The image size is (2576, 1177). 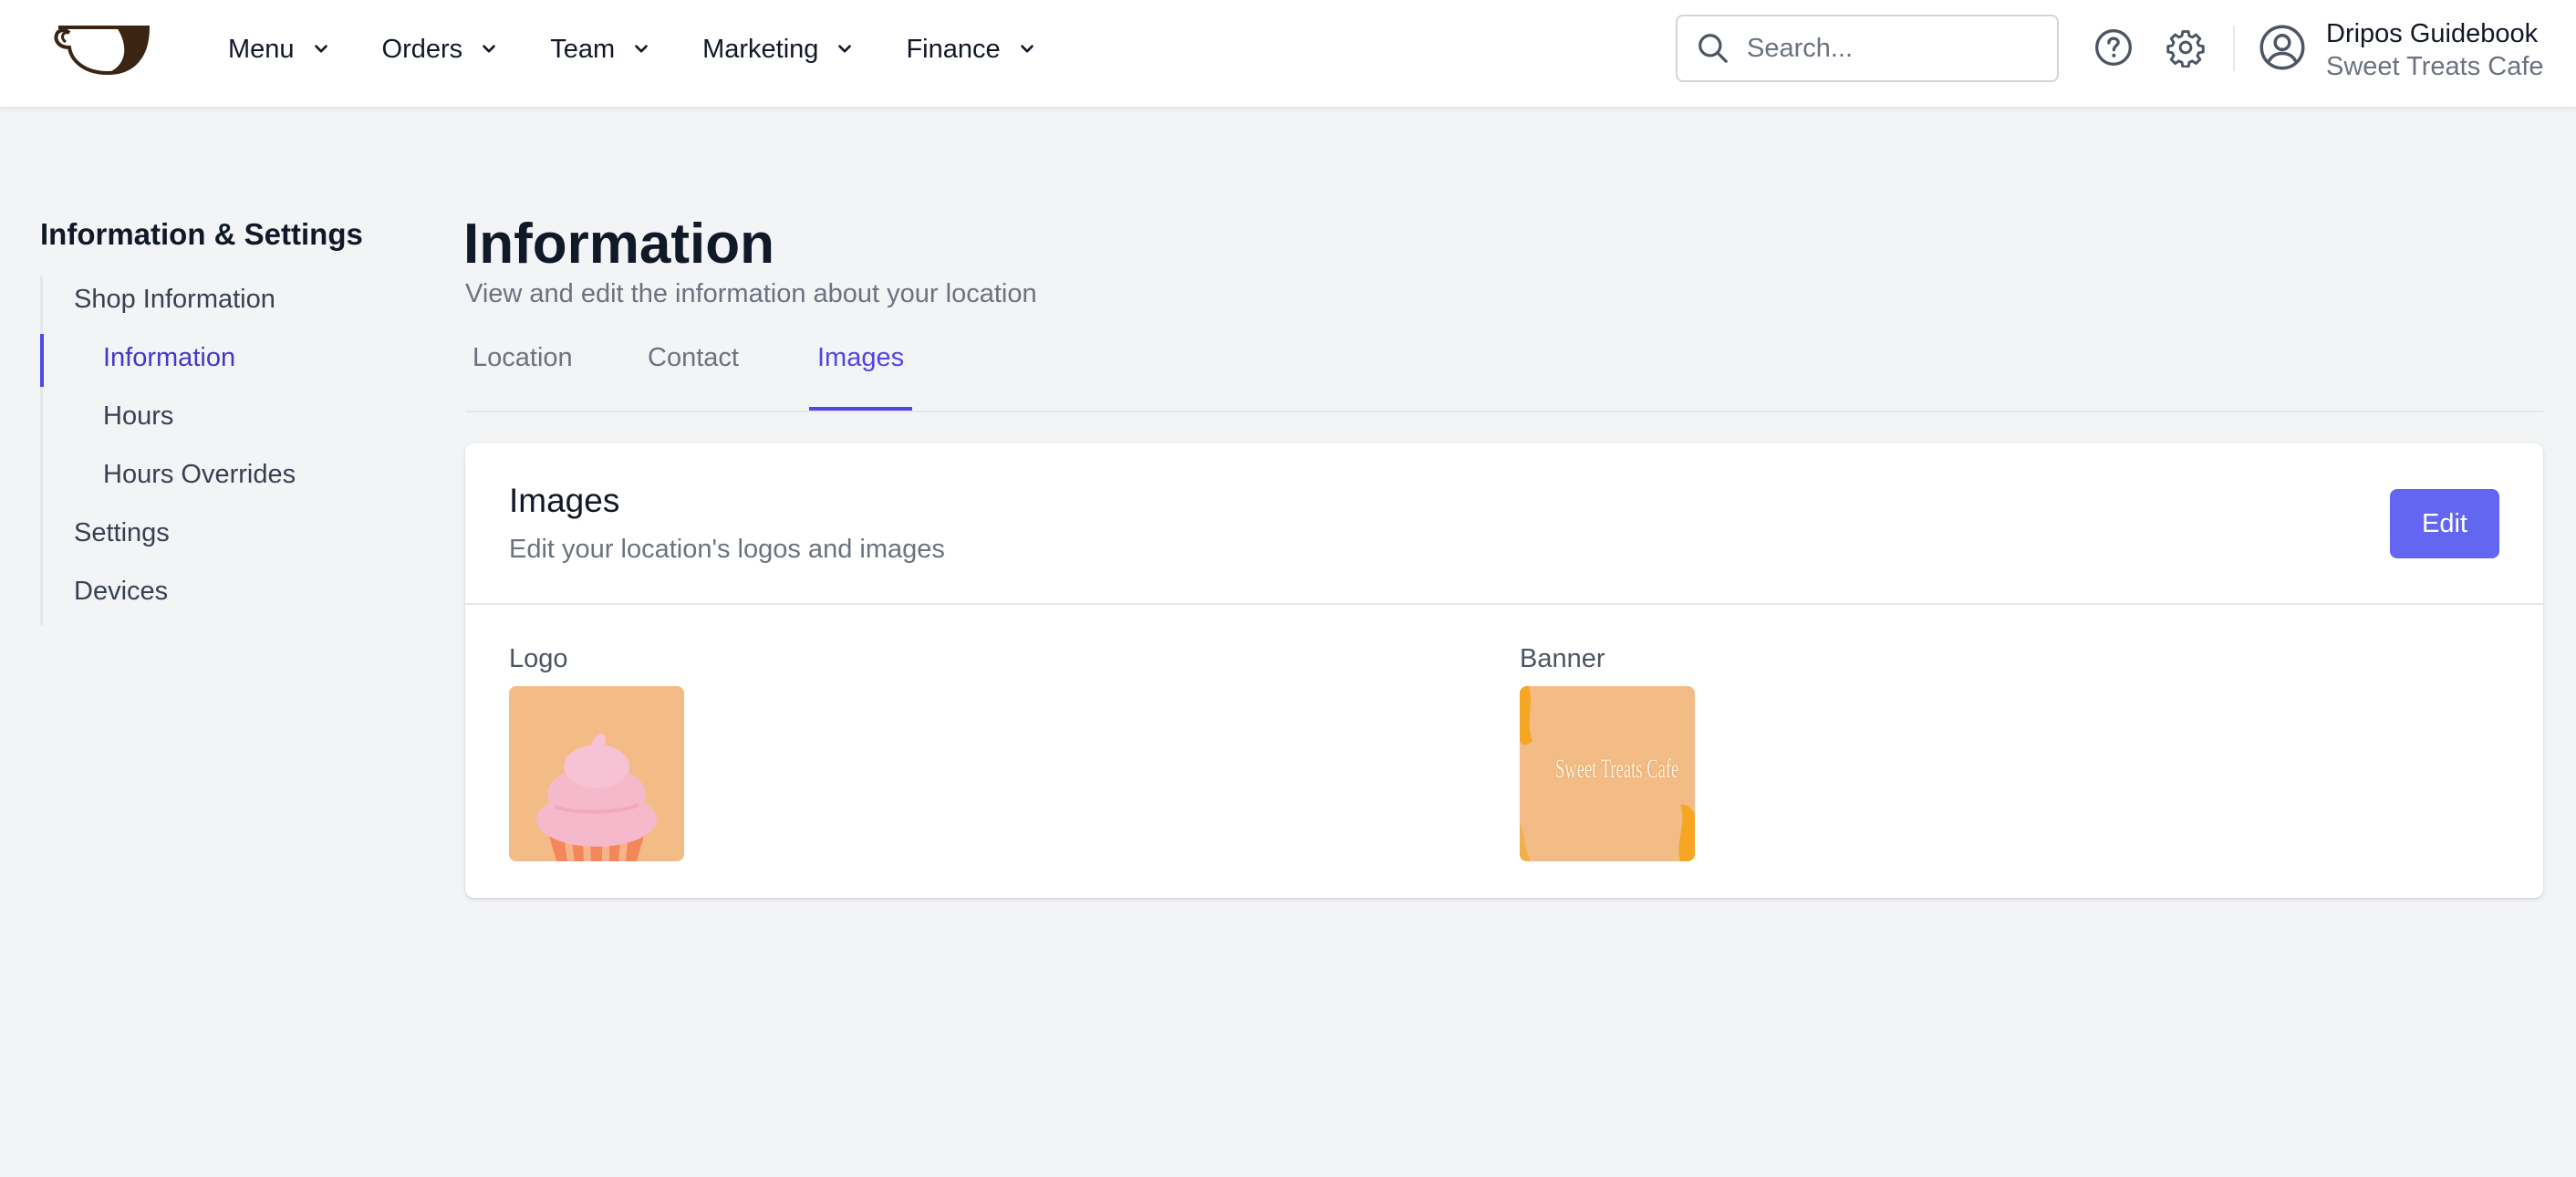 What do you see at coordinates (169, 358) in the screenshot?
I see `sidebar-item-information: Information` at bounding box center [169, 358].